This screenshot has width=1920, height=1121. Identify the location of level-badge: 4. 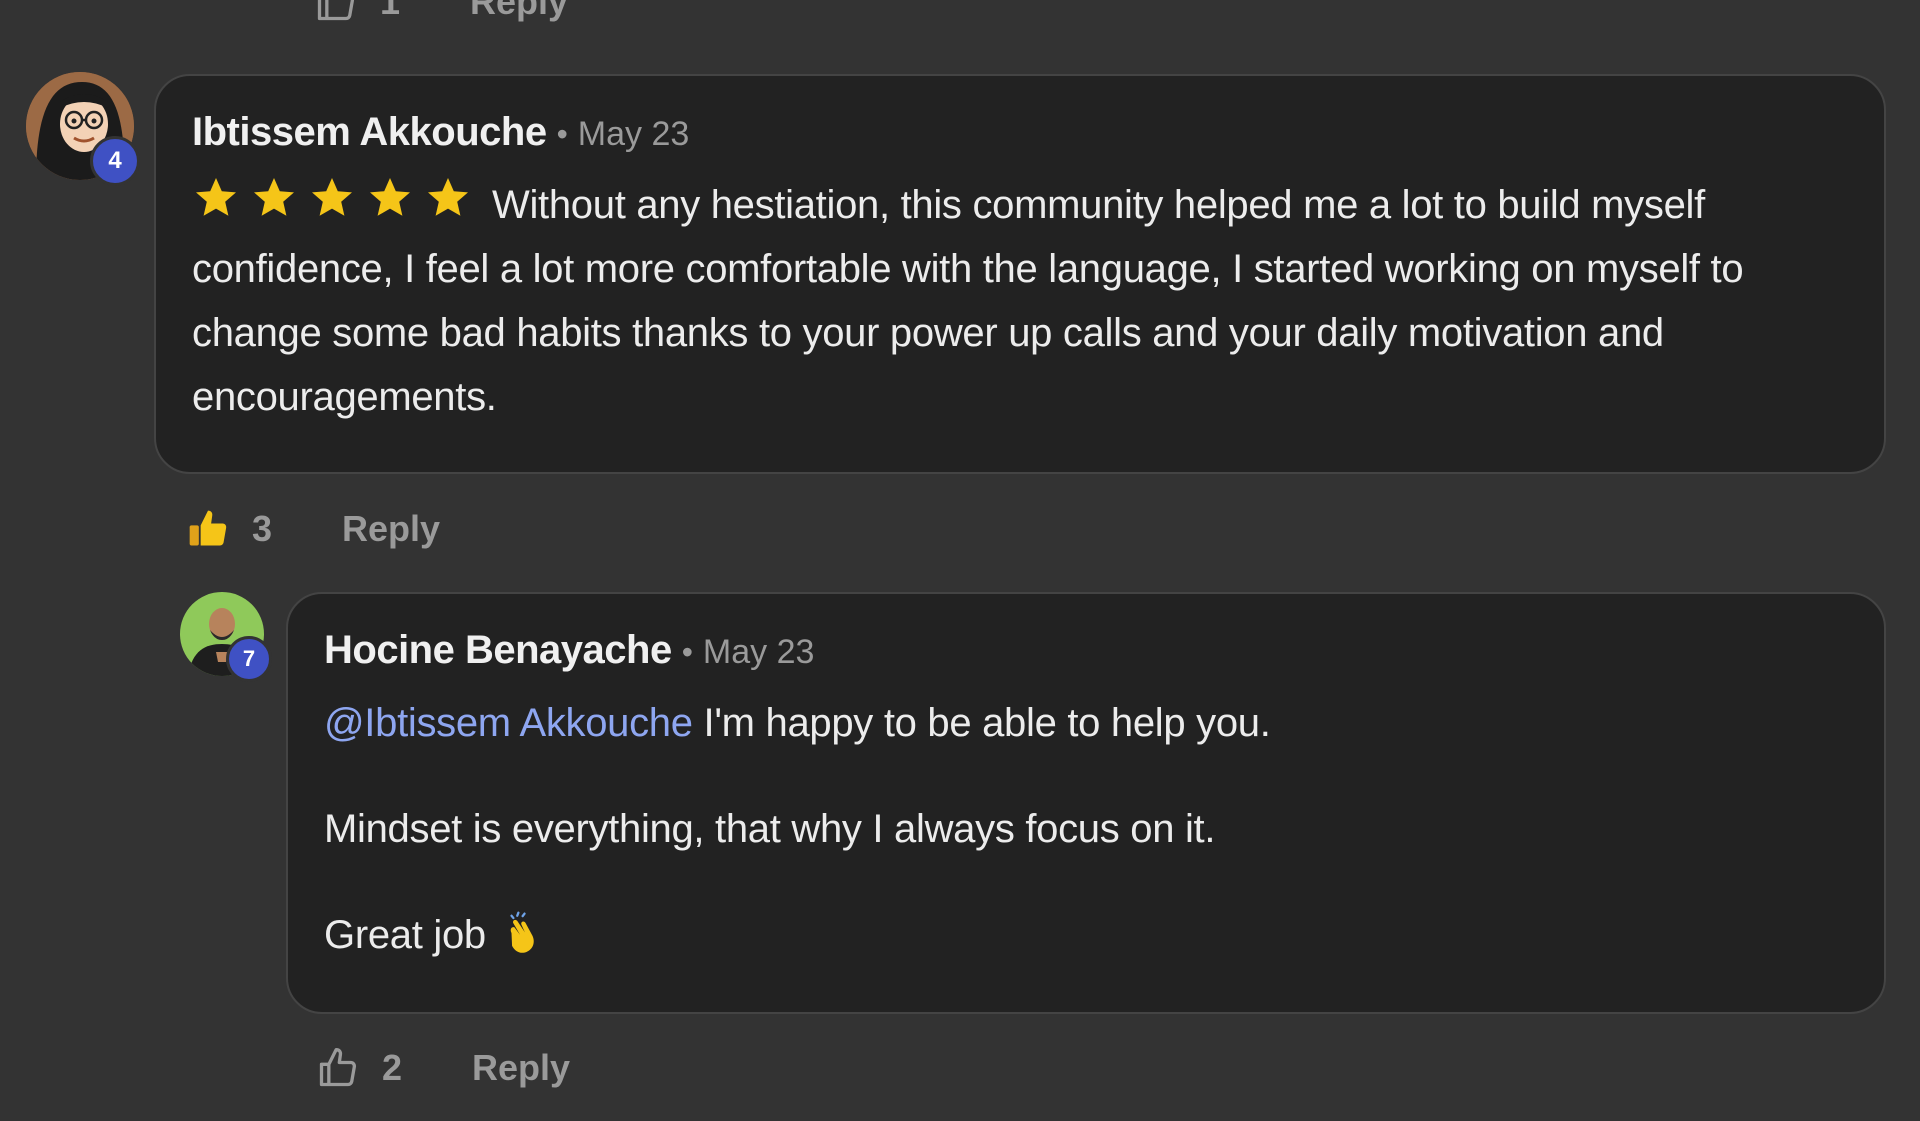
(115, 161).